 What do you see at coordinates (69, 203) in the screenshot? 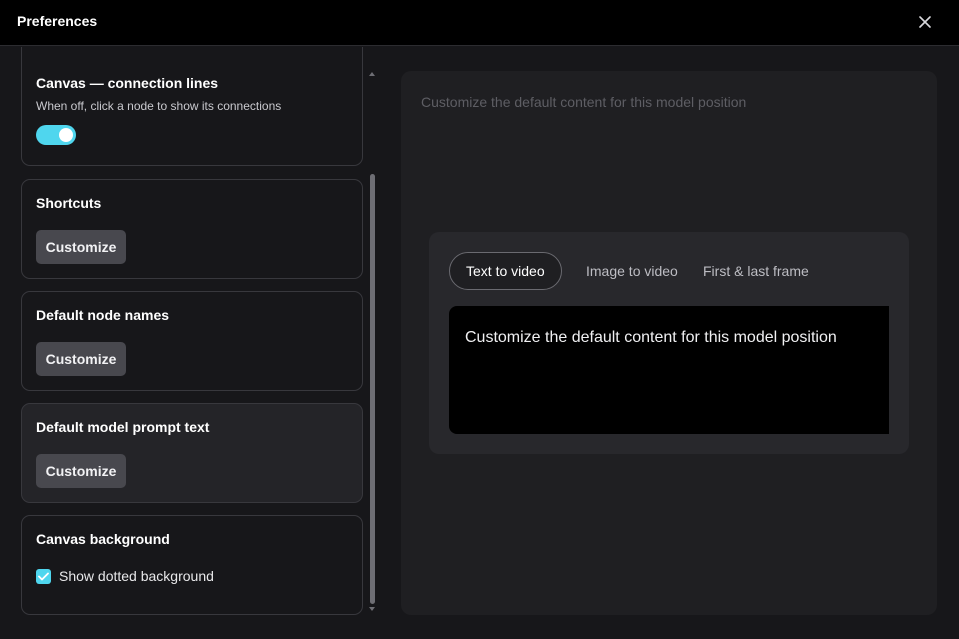
I see `card-title: Shortcuts` at bounding box center [69, 203].